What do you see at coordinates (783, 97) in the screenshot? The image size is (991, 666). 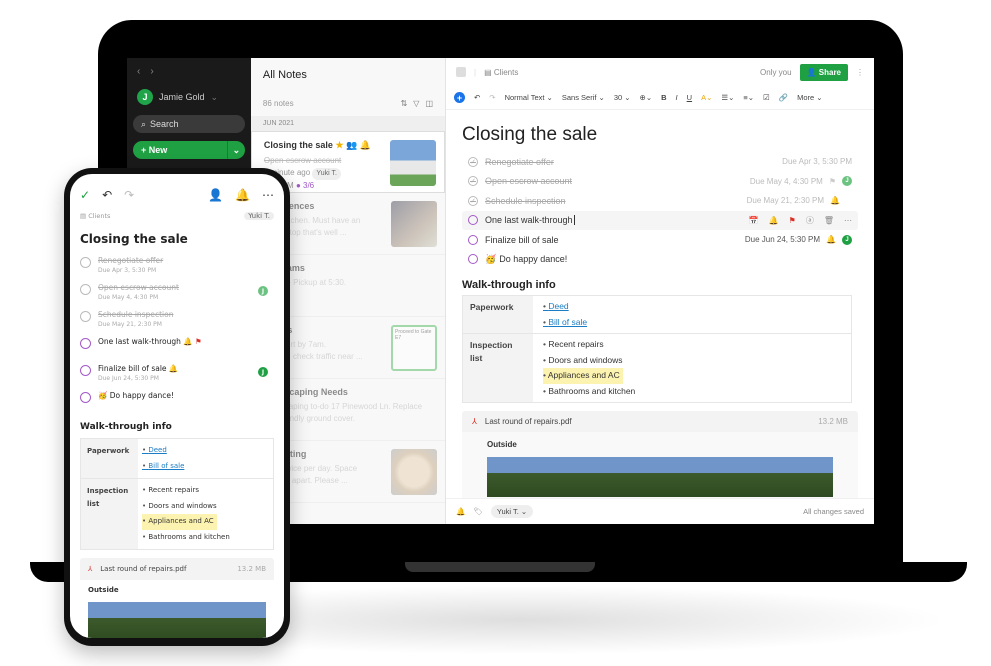 I see `link-icon: 🔗` at bounding box center [783, 97].